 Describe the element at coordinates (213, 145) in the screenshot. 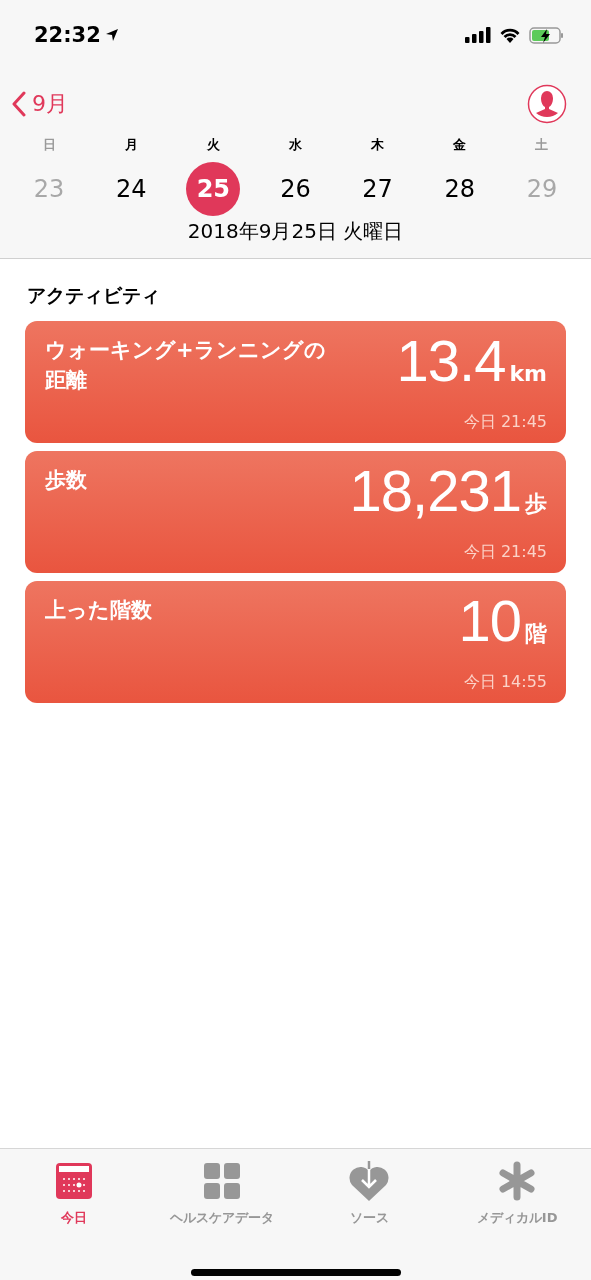

I see `weekday-label: 火` at that location.